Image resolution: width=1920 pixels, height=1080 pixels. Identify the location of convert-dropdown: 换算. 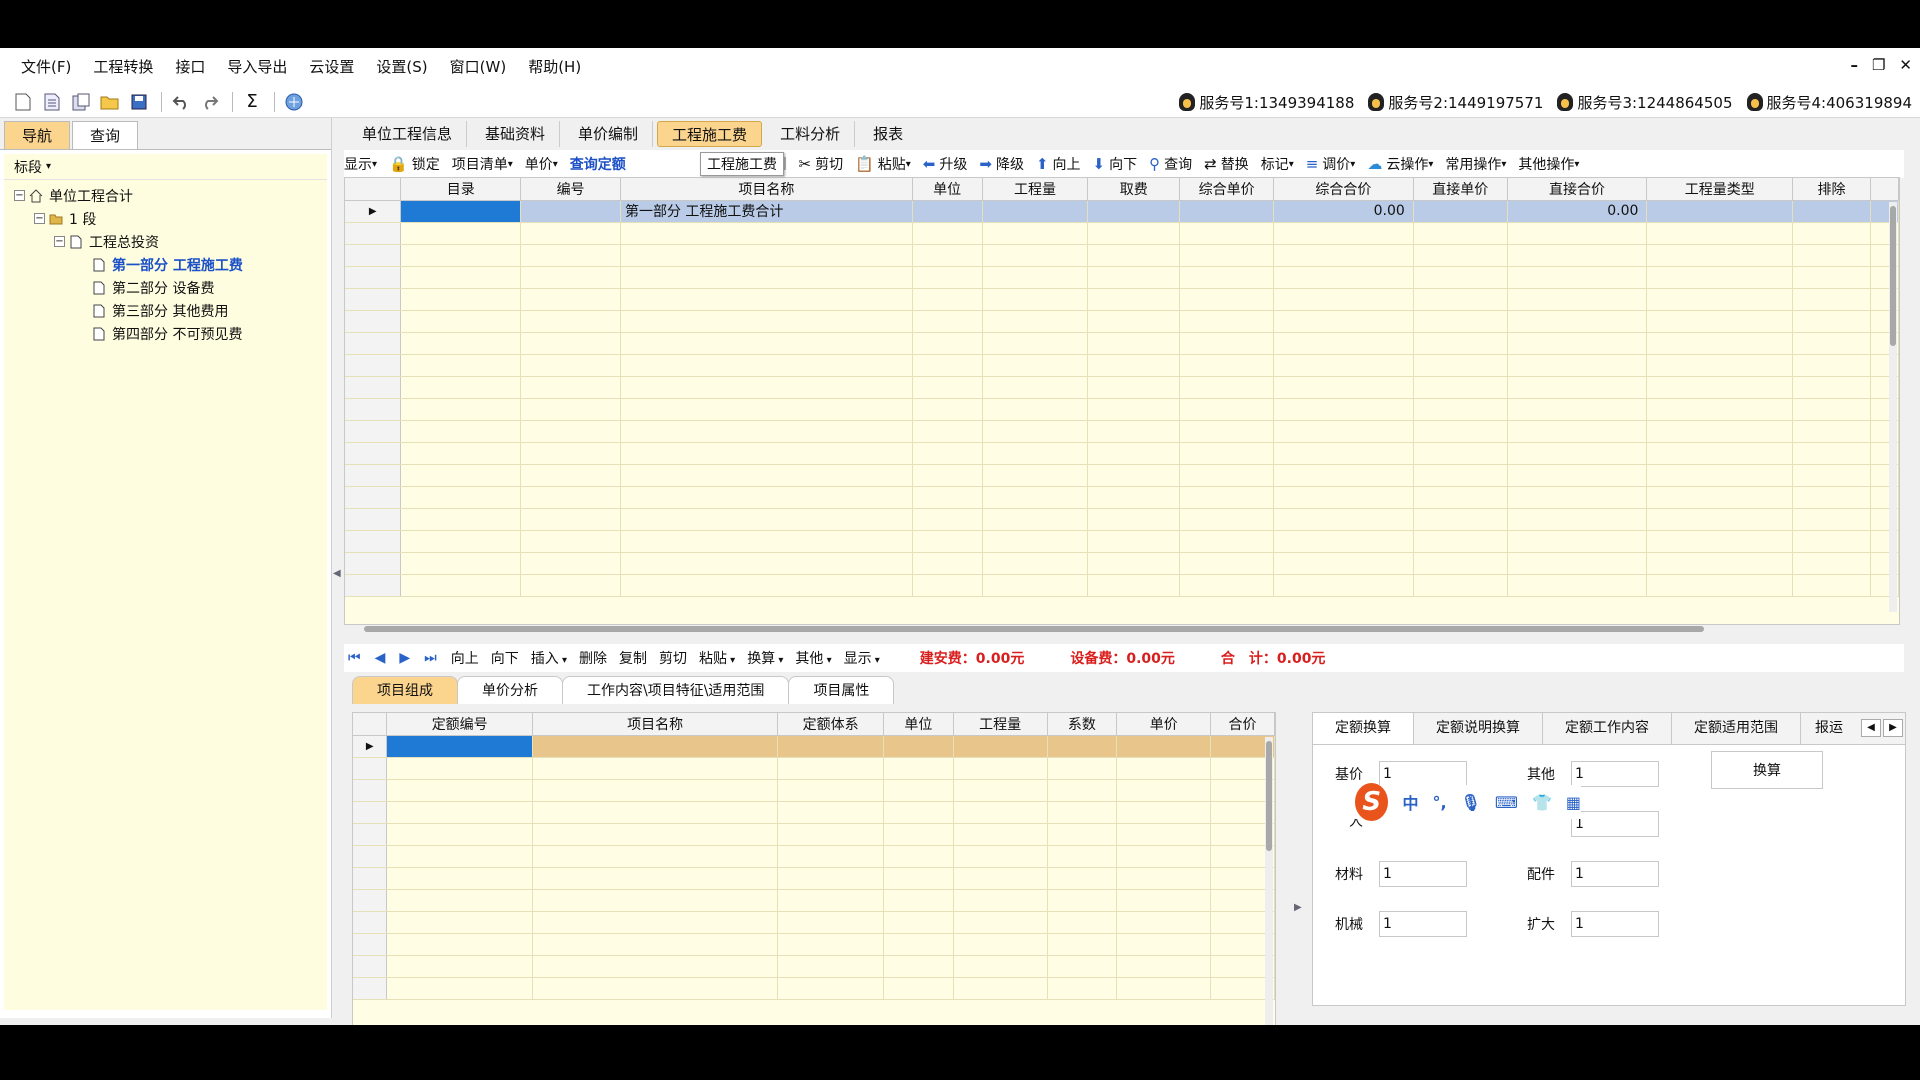
(765, 658).